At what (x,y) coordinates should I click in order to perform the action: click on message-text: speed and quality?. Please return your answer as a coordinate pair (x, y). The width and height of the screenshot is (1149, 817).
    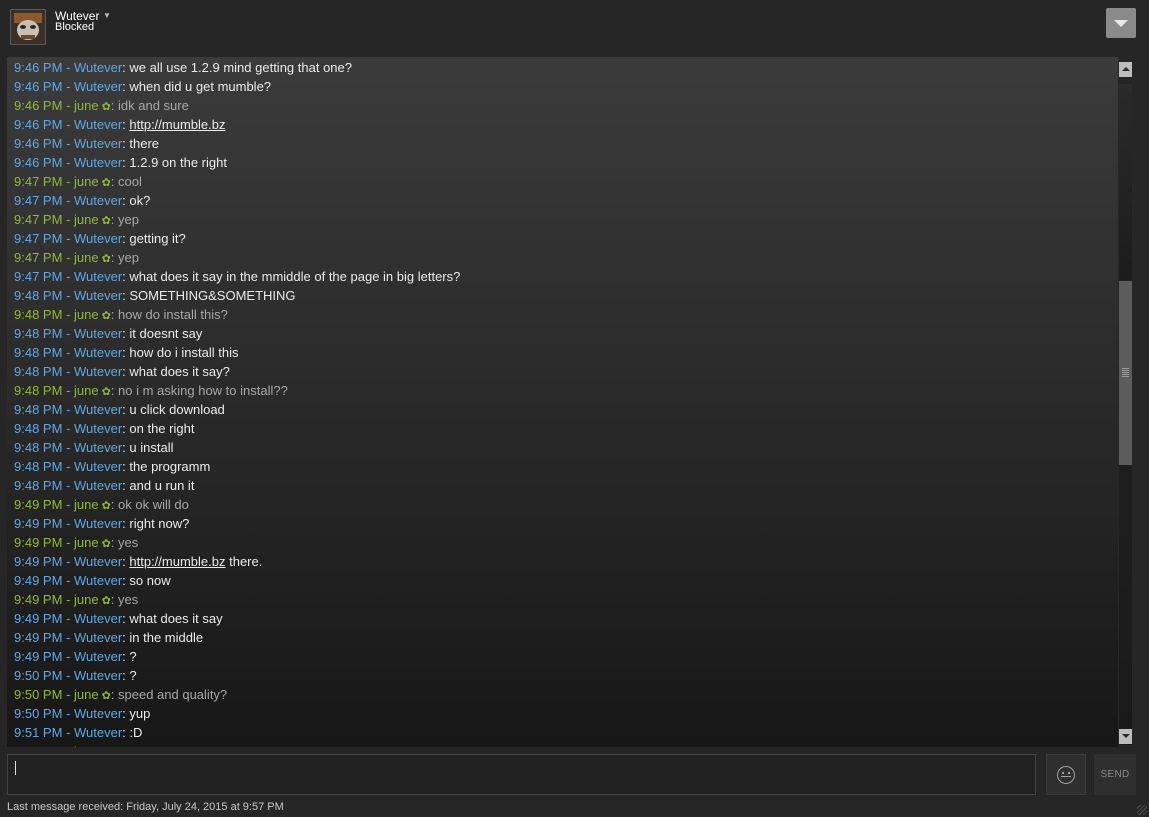
    Looking at the image, I should click on (173, 694).